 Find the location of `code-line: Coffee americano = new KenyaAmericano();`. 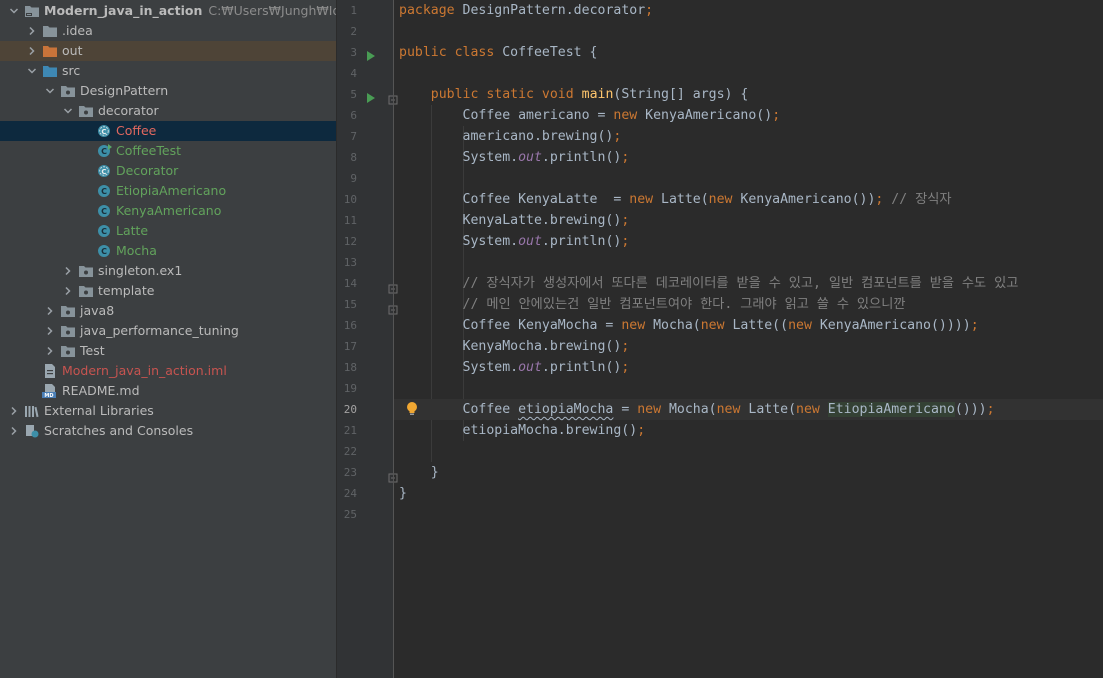

code-line: Coffee americano = new KenyaAmericano(); is located at coordinates (748, 115).